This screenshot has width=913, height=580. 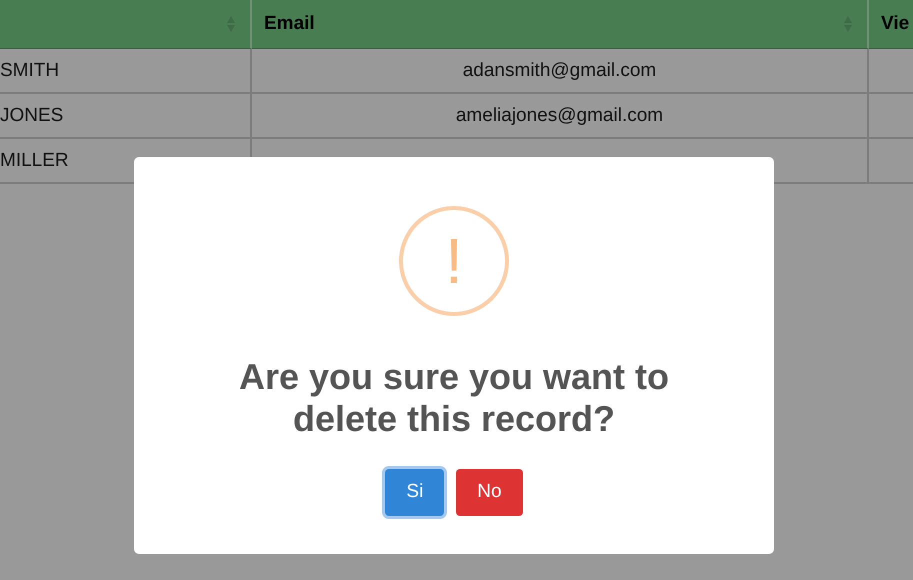 What do you see at coordinates (891, 24) in the screenshot?
I see `column-header: Vie` at bounding box center [891, 24].